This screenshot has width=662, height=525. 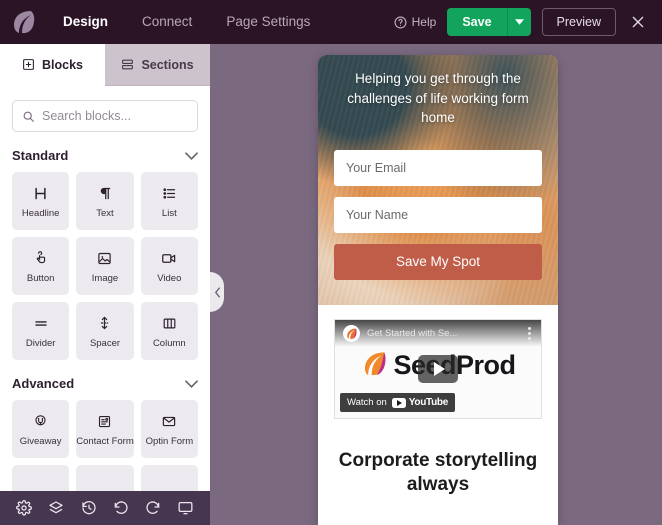 What do you see at coordinates (41, 323) in the screenshot?
I see `divider-lines-icon` at bounding box center [41, 323].